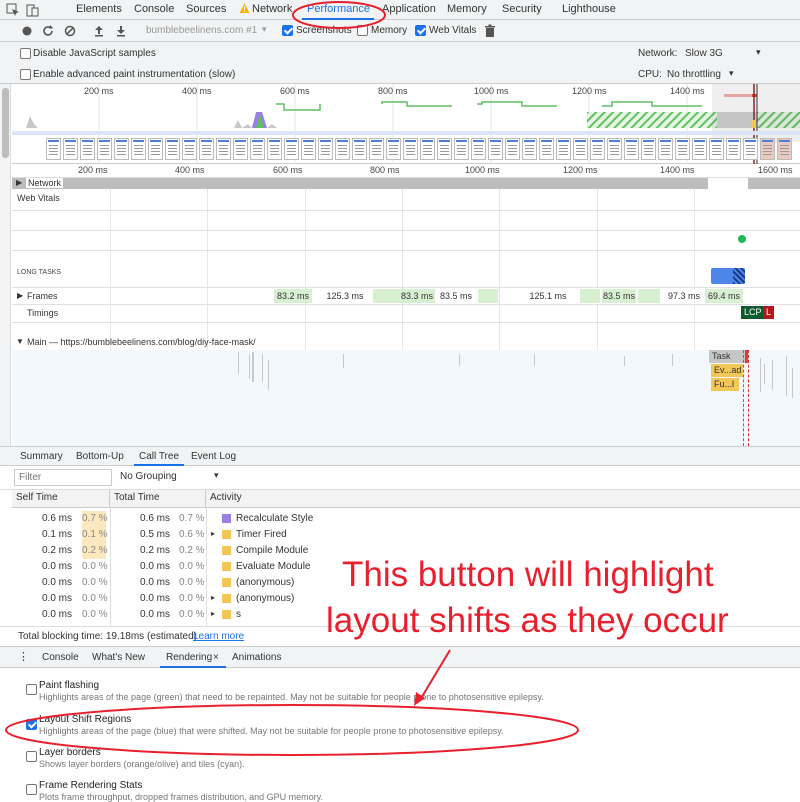  I want to click on lcp-marker: LCP, so click(753, 312).